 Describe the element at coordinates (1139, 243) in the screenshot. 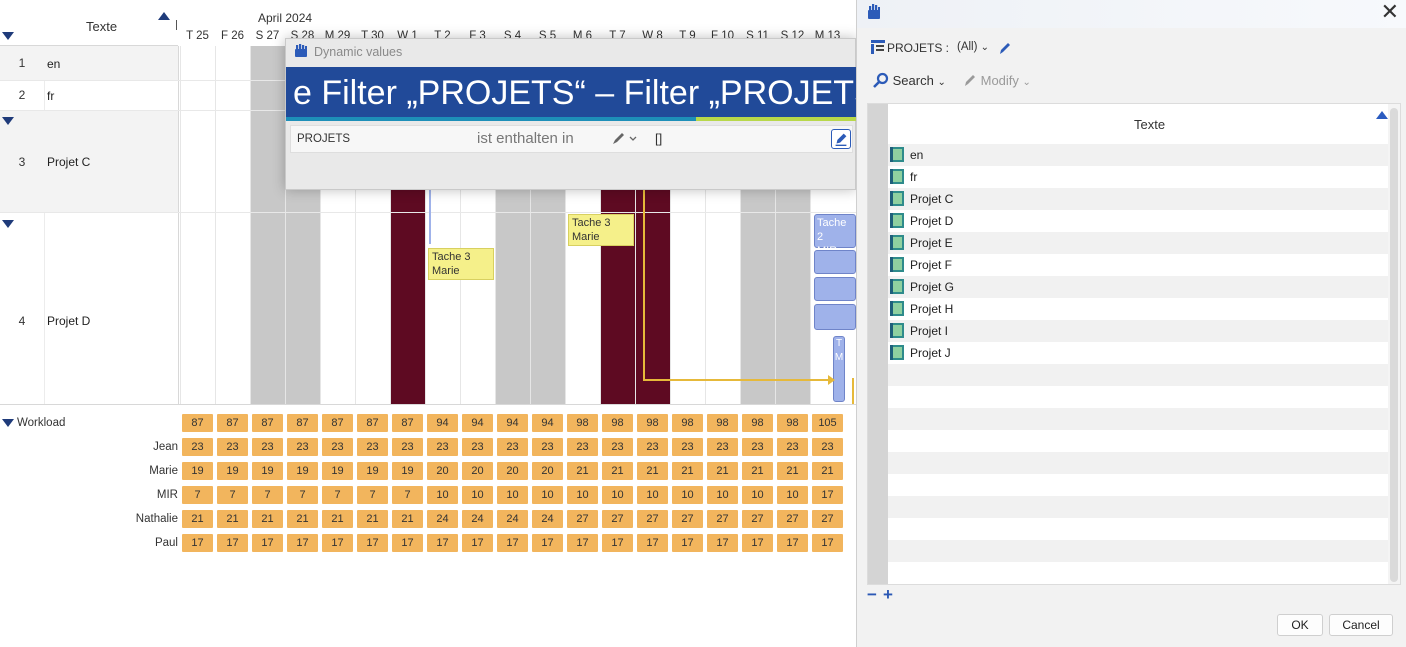

I see `list-item: Projet E` at that location.